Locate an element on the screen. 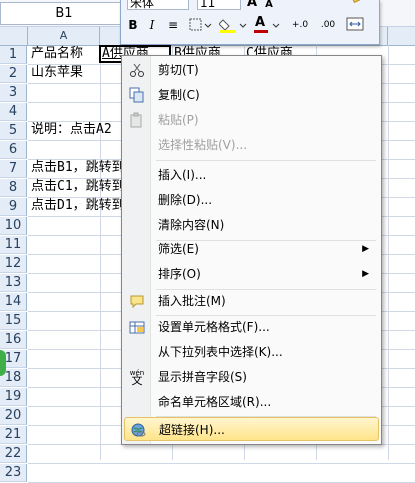  font-name-box: 宋体 is located at coordinates (158, 5).